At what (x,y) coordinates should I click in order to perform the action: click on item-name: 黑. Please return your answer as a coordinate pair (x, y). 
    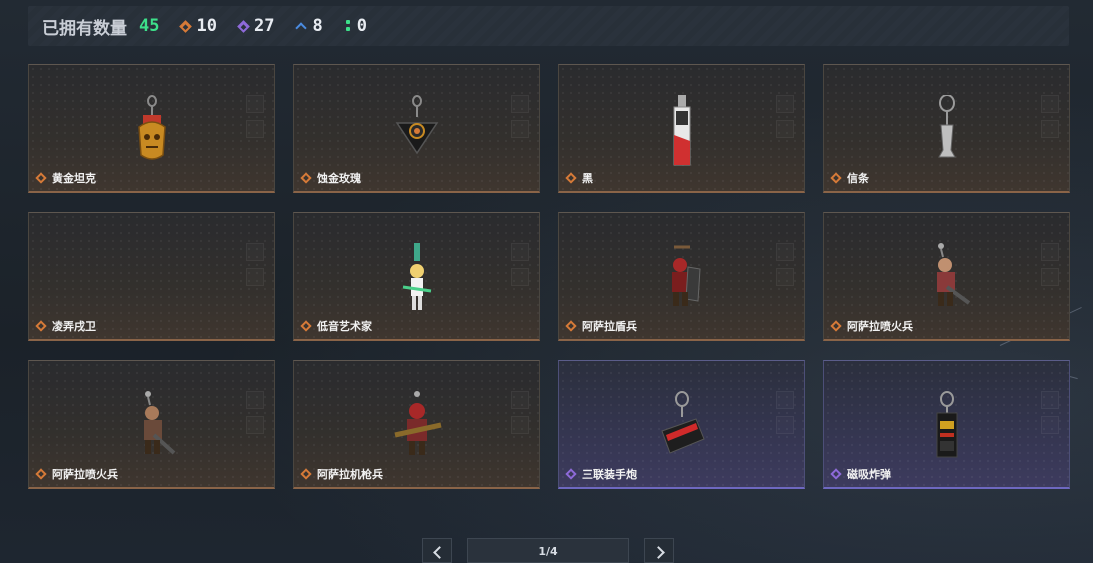
    Looking at the image, I should click on (587, 178).